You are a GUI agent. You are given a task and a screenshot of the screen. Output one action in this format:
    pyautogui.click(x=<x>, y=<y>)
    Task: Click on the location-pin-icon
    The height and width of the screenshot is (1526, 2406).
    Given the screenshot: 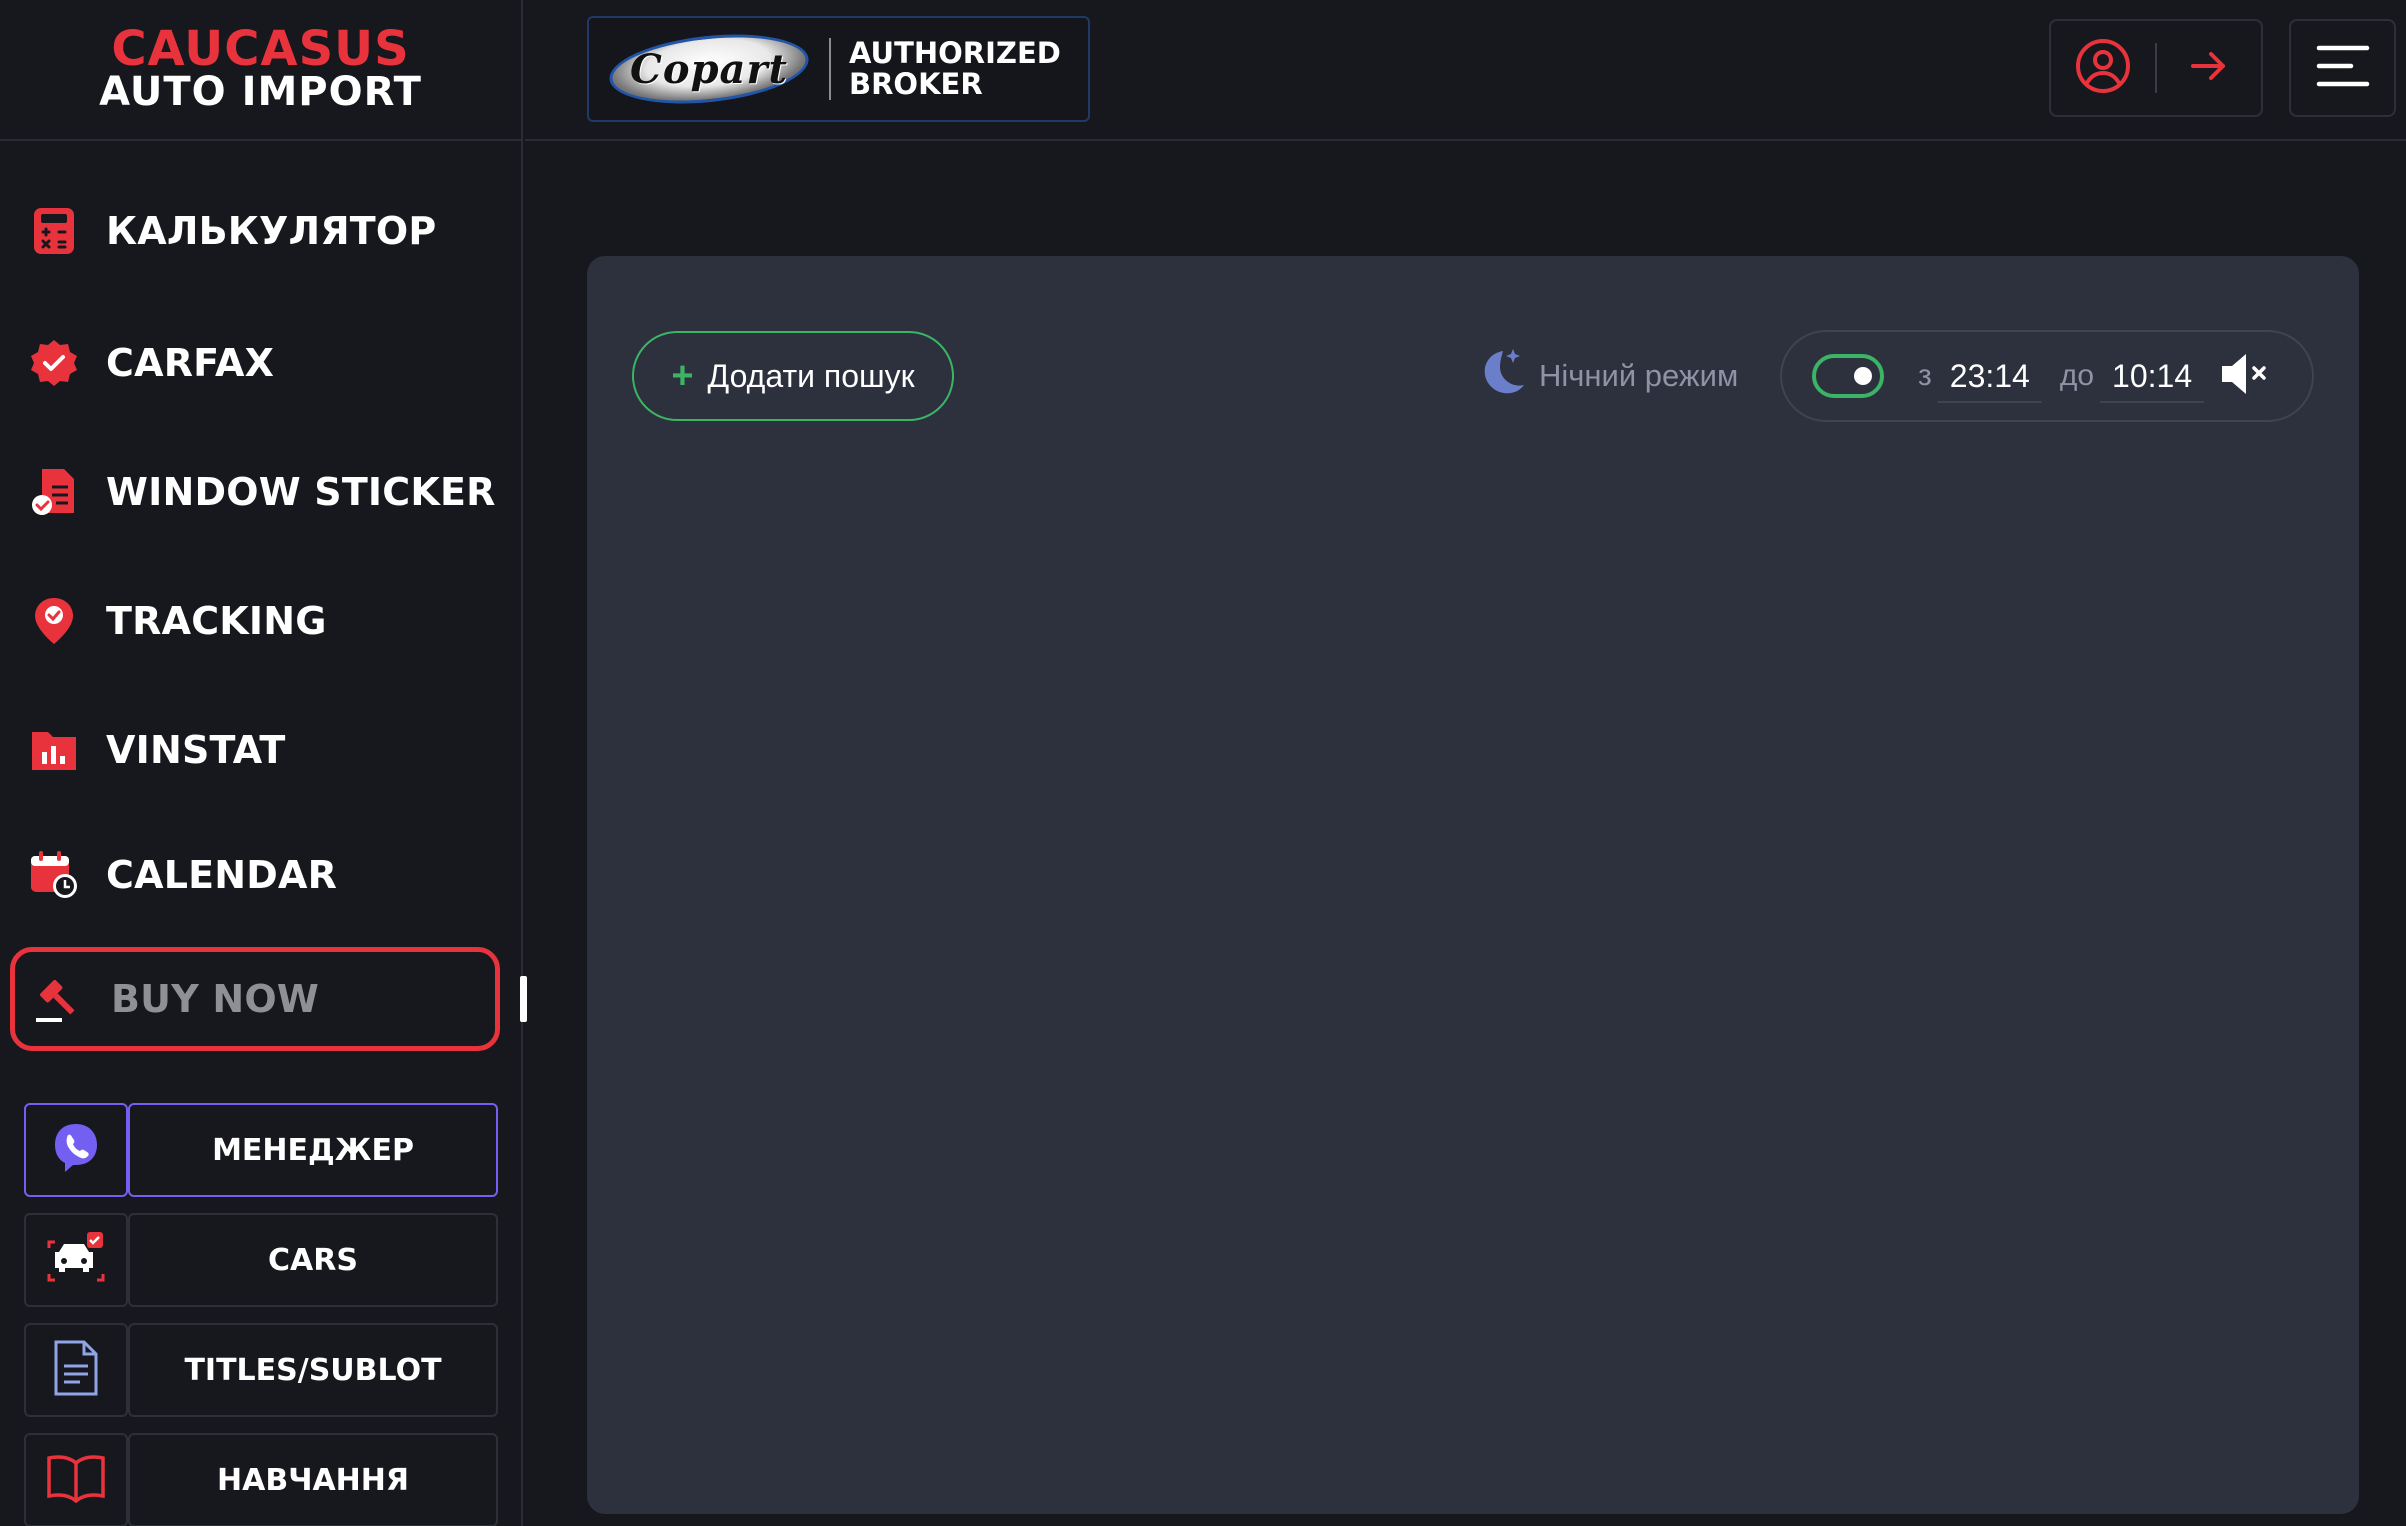 What is the action you would take?
    pyautogui.click(x=54, y=621)
    